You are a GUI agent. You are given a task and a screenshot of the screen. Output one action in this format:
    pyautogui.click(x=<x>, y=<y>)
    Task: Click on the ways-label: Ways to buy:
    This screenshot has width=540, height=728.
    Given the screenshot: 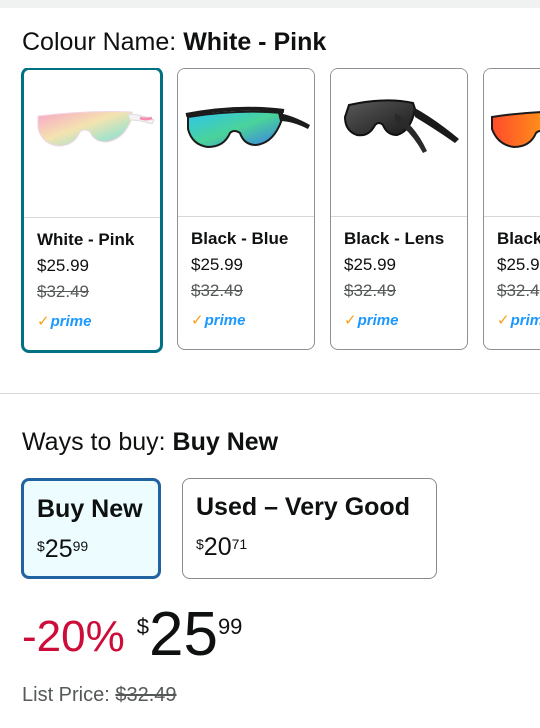 What is the action you would take?
    pyautogui.click(x=94, y=442)
    